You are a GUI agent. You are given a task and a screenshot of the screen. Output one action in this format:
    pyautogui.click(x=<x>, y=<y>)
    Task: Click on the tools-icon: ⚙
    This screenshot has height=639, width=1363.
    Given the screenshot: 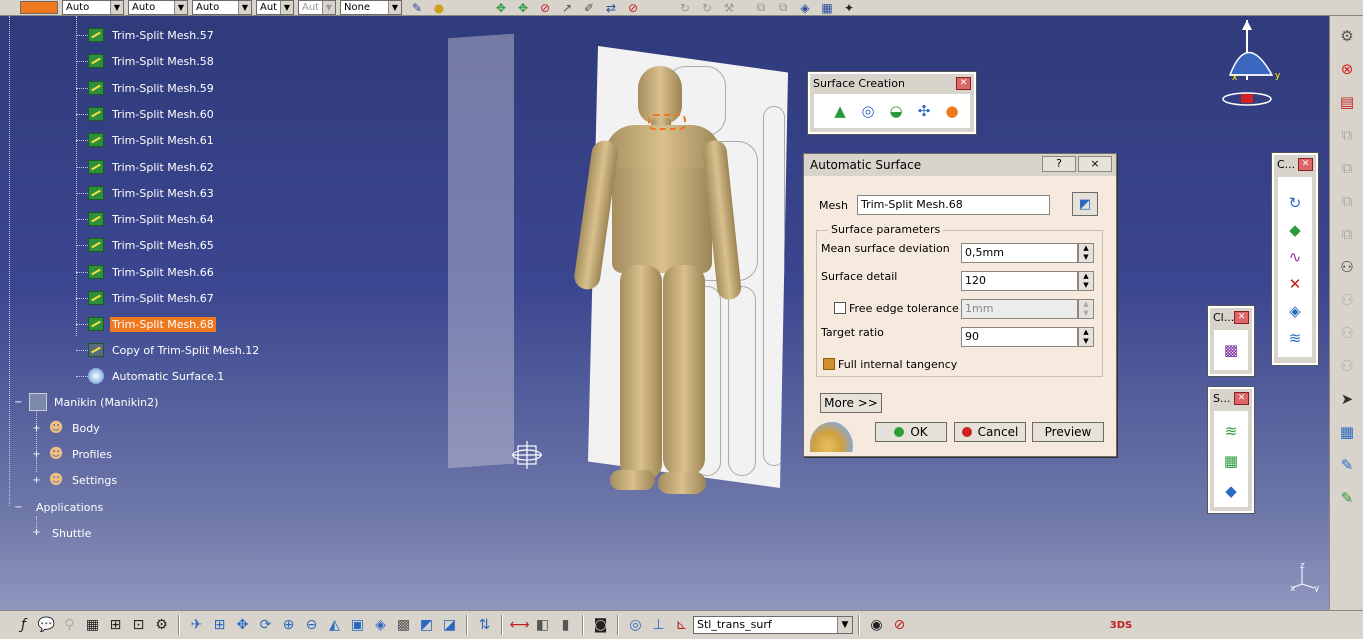 What is the action you would take?
    pyautogui.click(x=1347, y=36)
    